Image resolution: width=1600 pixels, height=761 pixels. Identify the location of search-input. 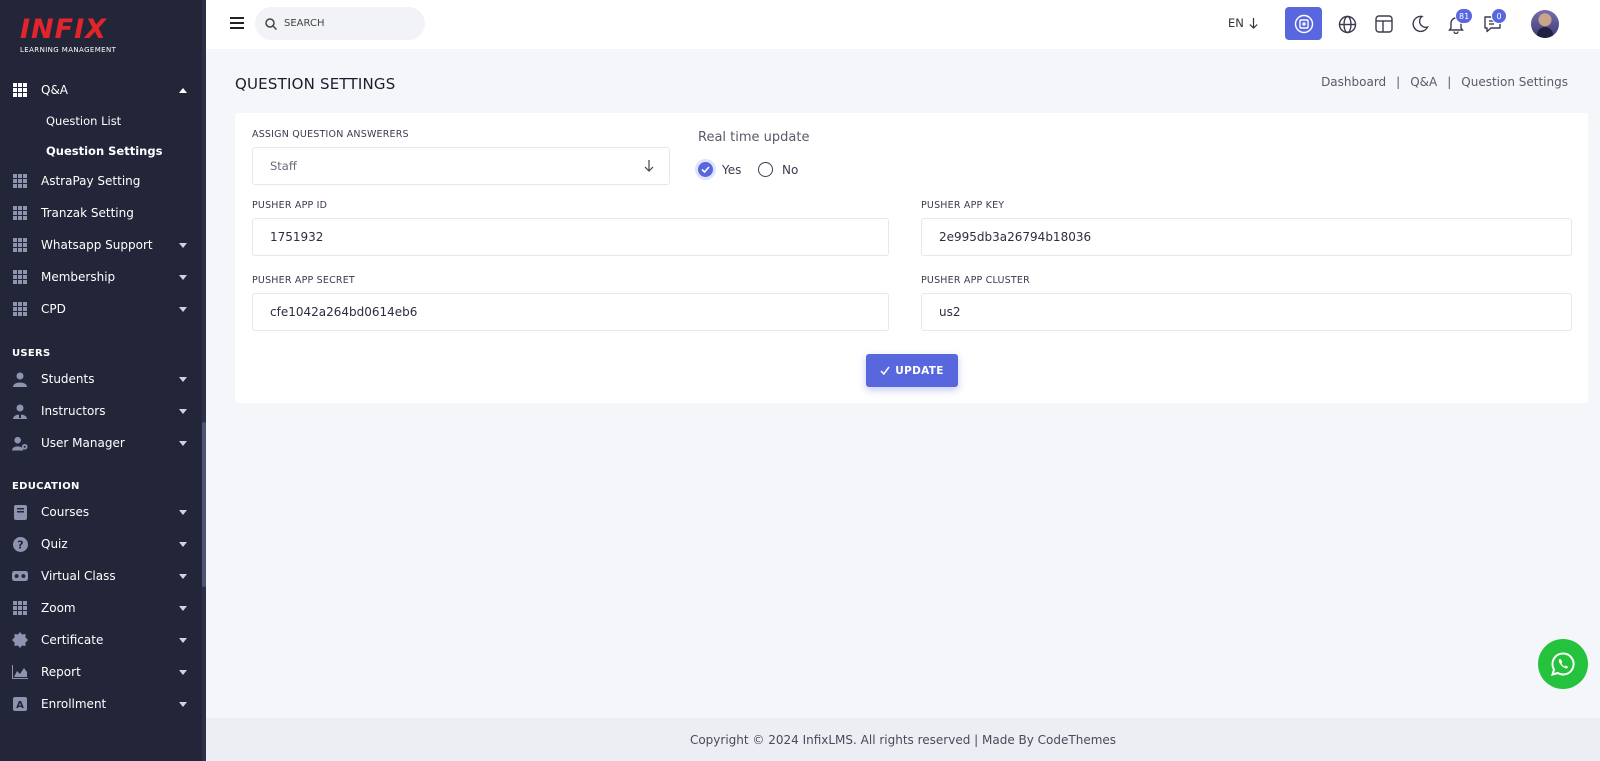
(349, 23).